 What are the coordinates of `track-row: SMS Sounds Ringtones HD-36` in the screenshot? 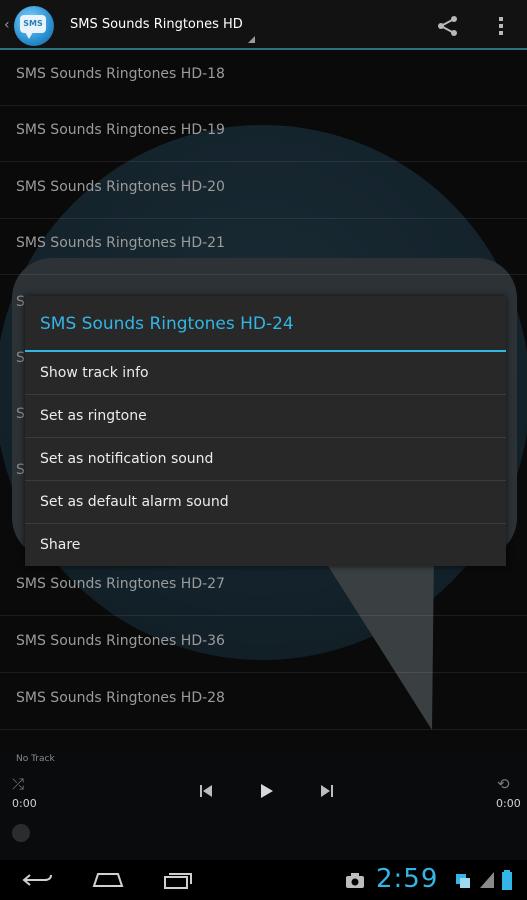 It's located at (263, 645).